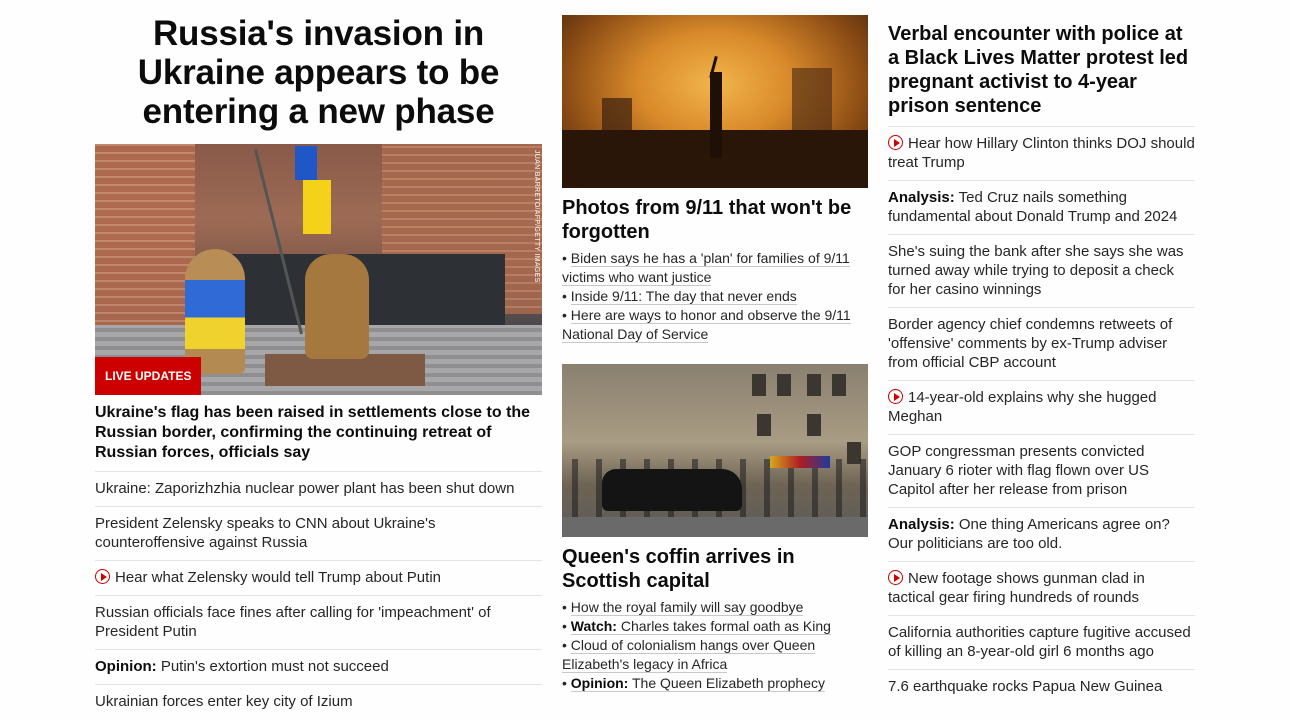 Image resolution: width=1290 pixels, height=720 pixels. What do you see at coordinates (337, 306) in the screenshot?
I see `statue-seated-man` at bounding box center [337, 306].